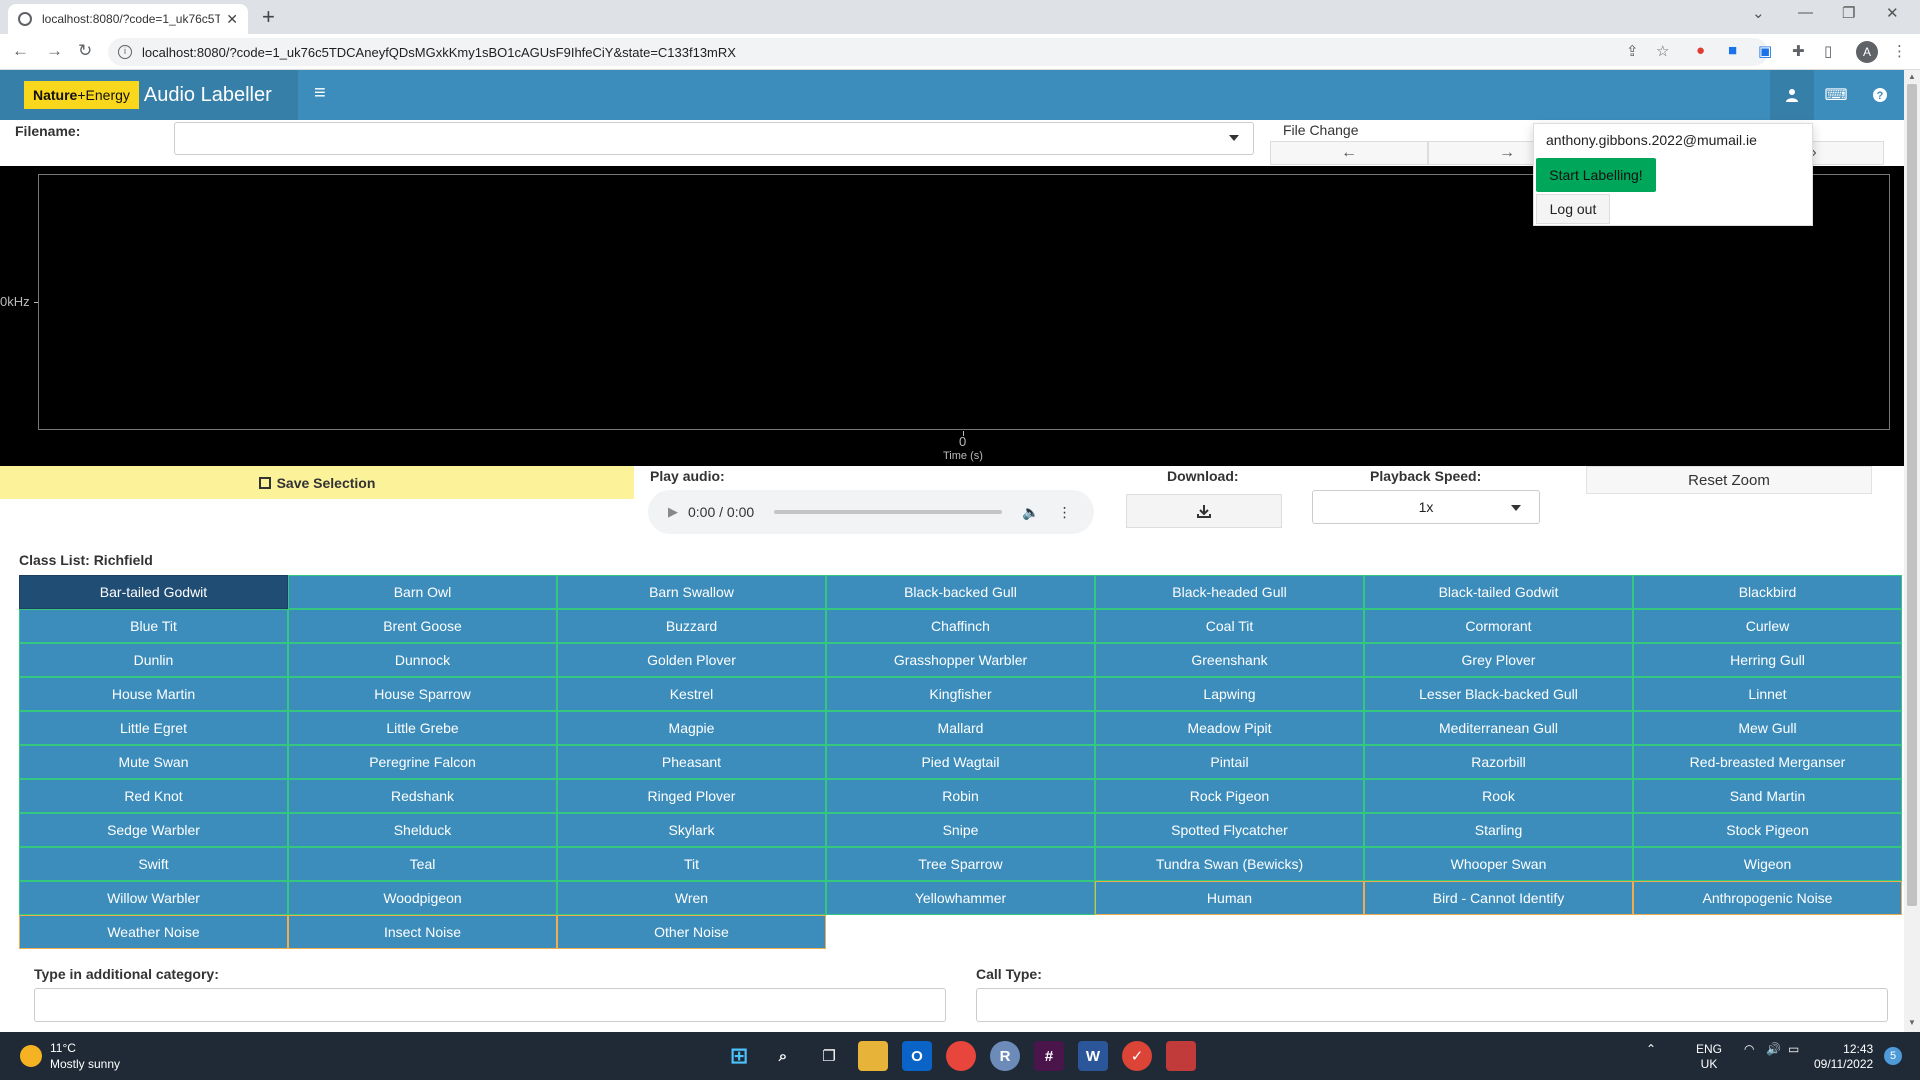  What do you see at coordinates (1229, 626) in the screenshot?
I see `class-button: Coal Tit` at bounding box center [1229, 626].